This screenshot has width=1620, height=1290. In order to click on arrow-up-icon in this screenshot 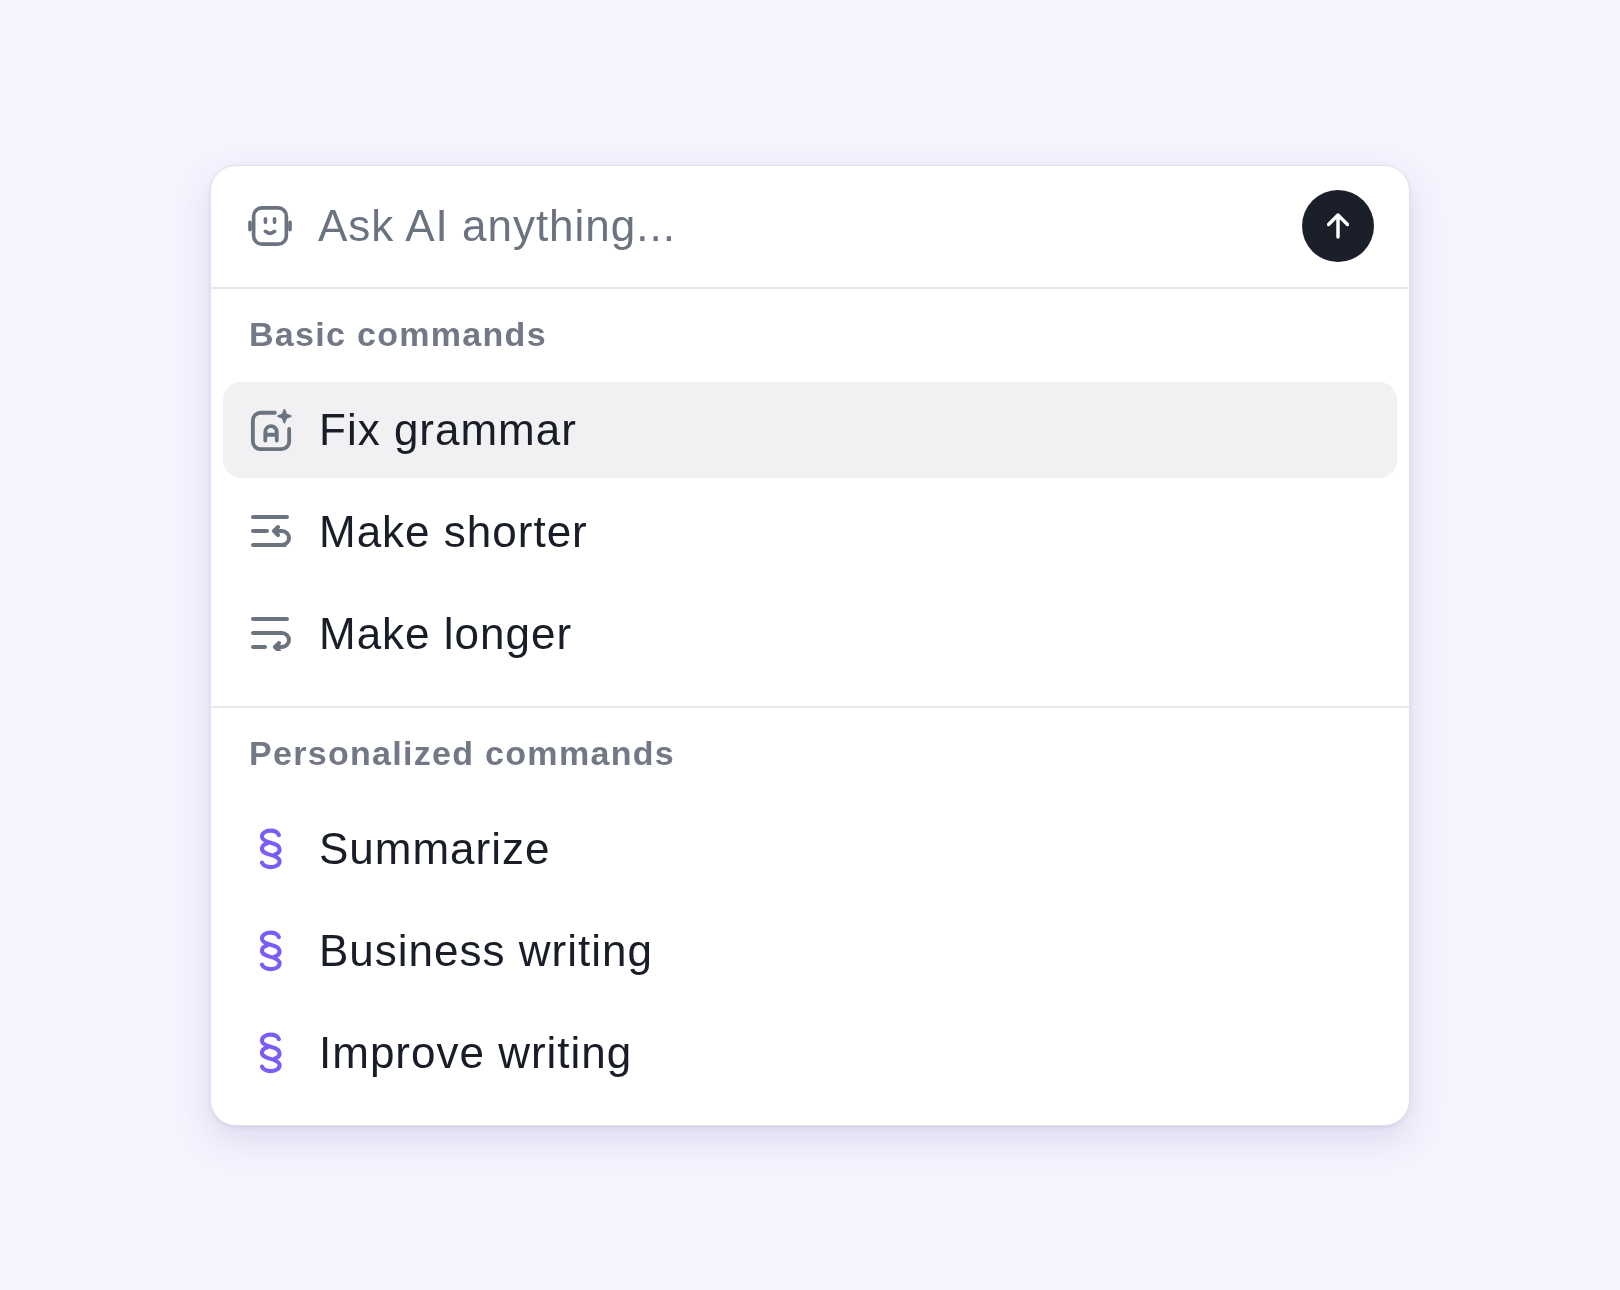, I will do `click(1338, 226)`.